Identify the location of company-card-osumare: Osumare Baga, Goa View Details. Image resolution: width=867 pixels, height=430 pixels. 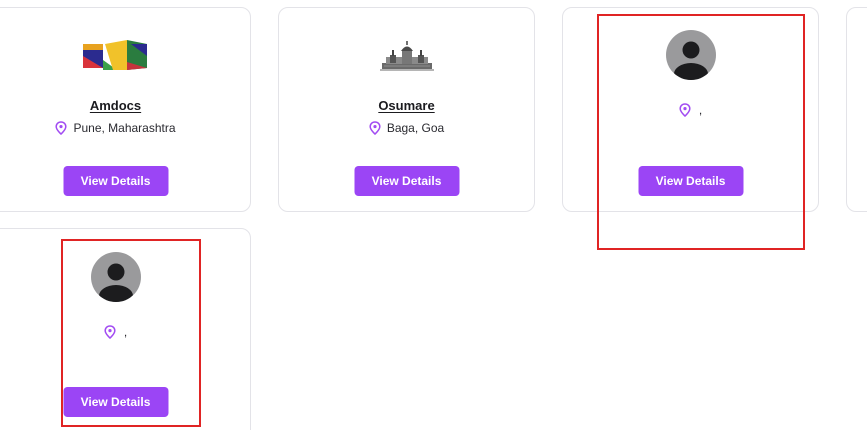
(406, 109).